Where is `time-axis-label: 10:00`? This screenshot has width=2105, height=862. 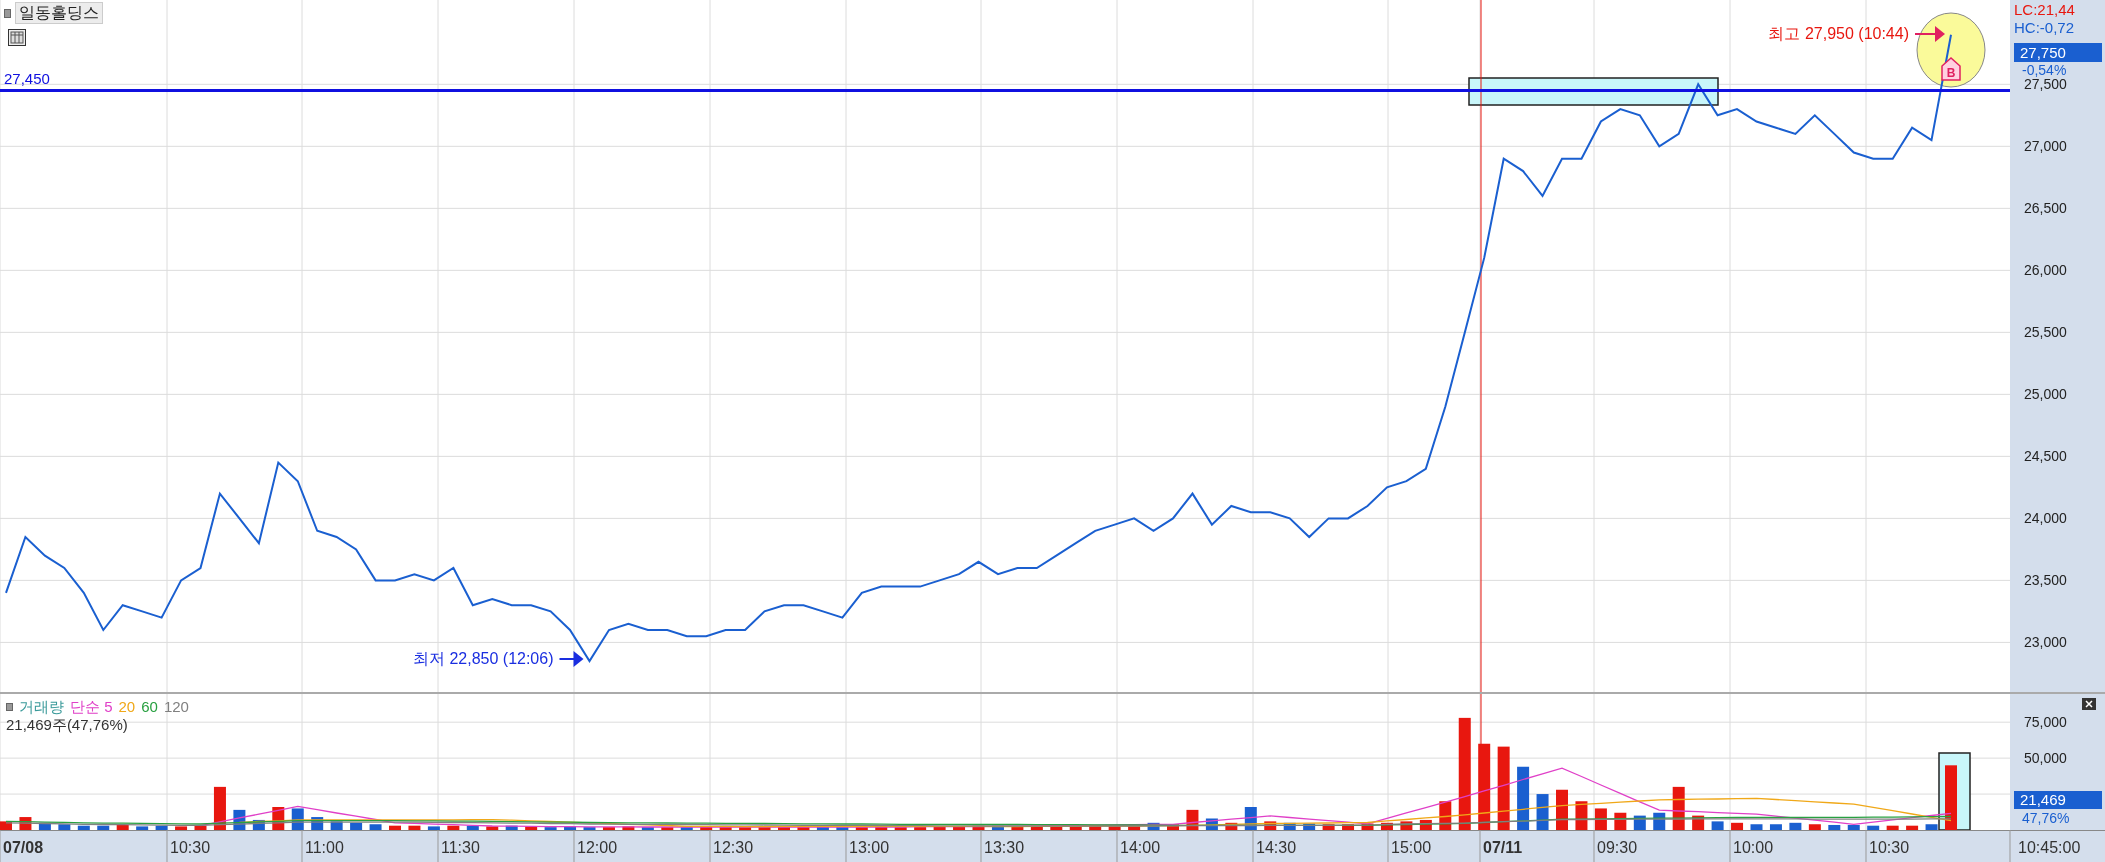
time-axis-label: 10:00 is located at coordinates (1753, 847).